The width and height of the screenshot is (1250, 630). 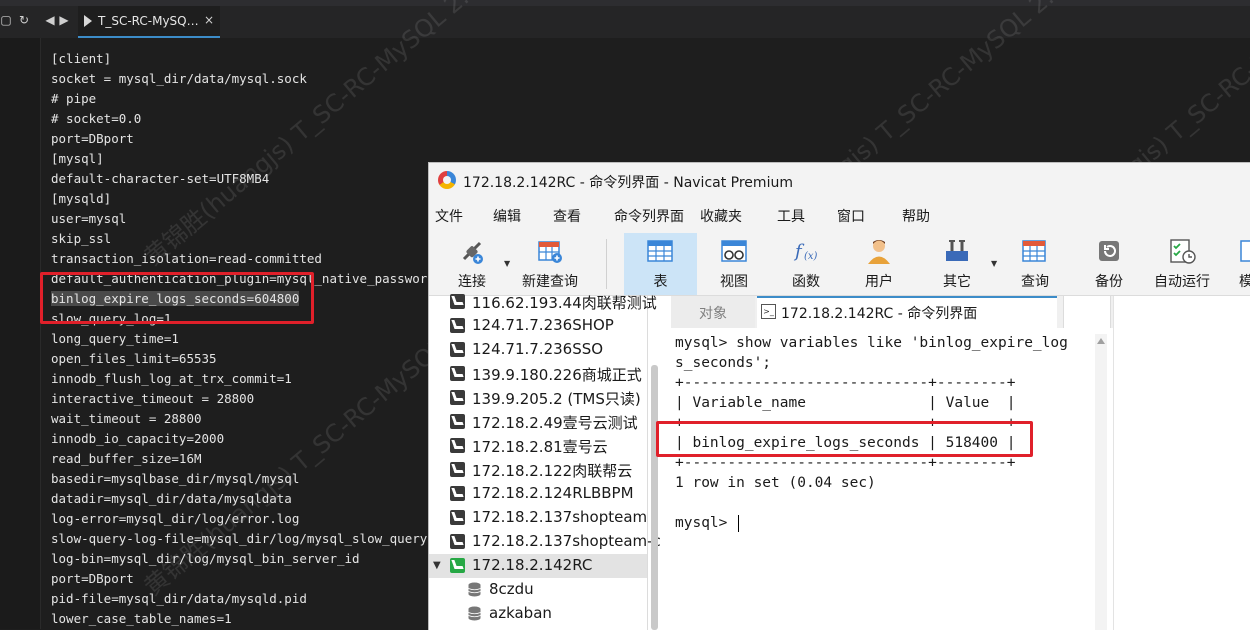 I want to click on tab-console: >_ 172.18.2.142RC - 命令列界面, so click(x=907, y=312).